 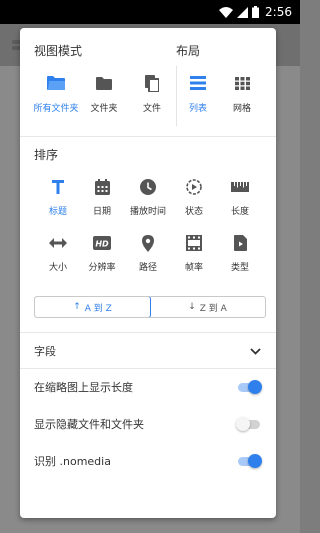 What do you see at coordinates (239, 268) in the screenshot?
I see `sort-label: 类型` at bounding box center [239, 268].